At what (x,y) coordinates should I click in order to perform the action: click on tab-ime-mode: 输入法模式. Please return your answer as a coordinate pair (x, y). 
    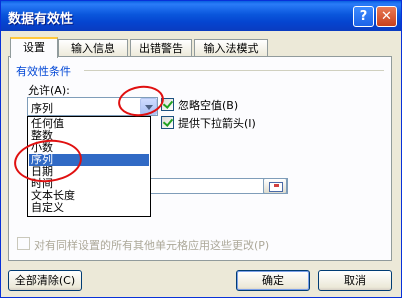
    Looking at the image, I should click on (231, 48).